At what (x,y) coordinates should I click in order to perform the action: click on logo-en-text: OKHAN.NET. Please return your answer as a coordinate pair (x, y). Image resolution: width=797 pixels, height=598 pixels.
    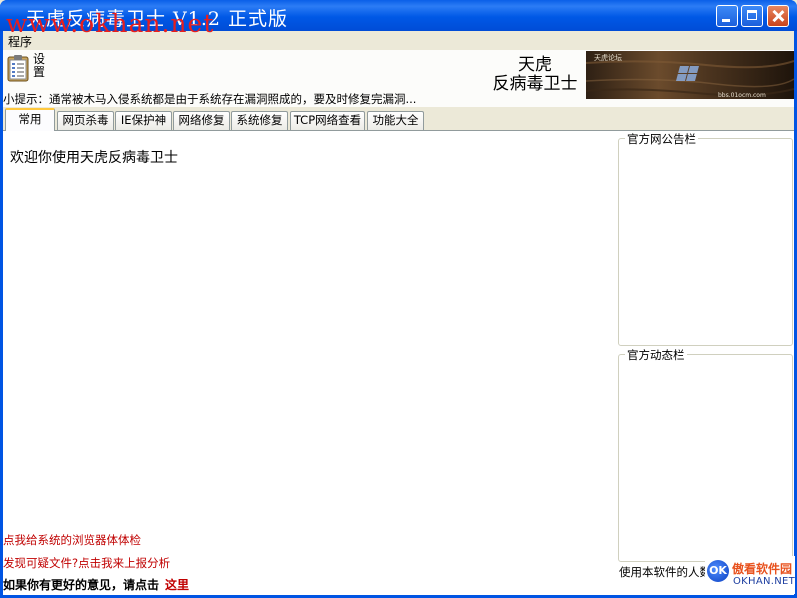
    Looking at the image, I should click on (764, 581).